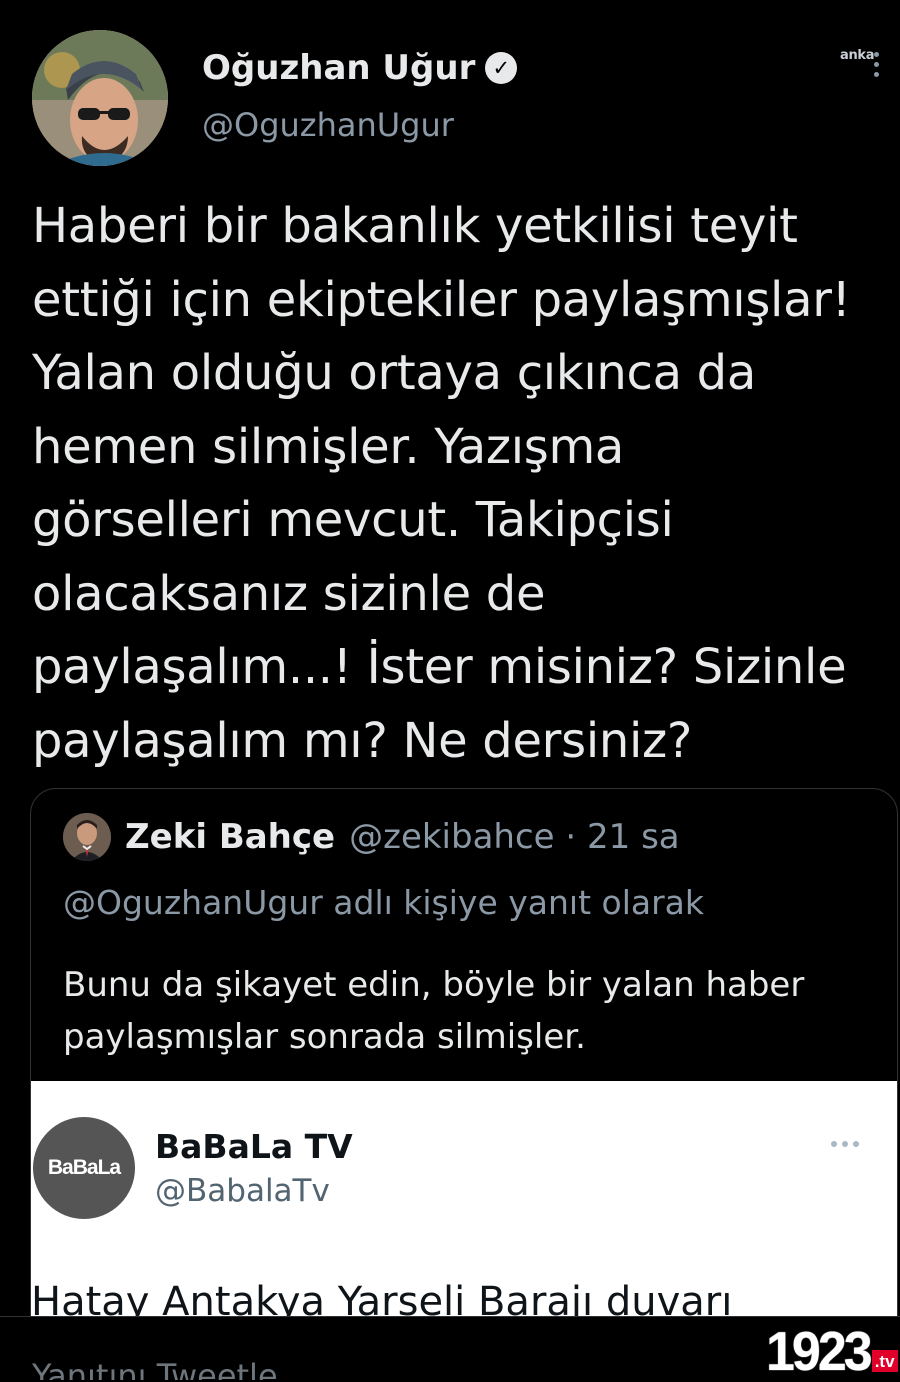  What do you see at coordinates (884, 1361) in the screenshot?
I see `logo-suffix: .tv` at bounding box center [884, 1361].